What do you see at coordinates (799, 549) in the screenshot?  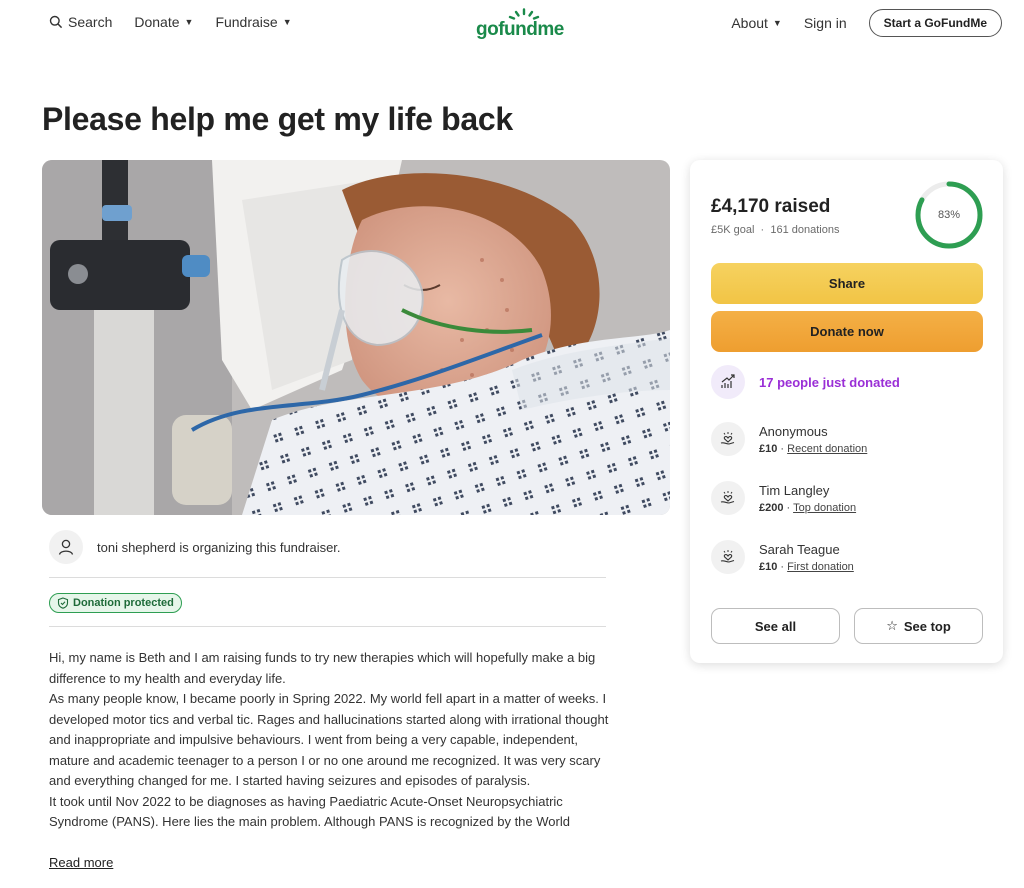 I see `donor-name: Sarah Teague` at bounding box center [799, 549].